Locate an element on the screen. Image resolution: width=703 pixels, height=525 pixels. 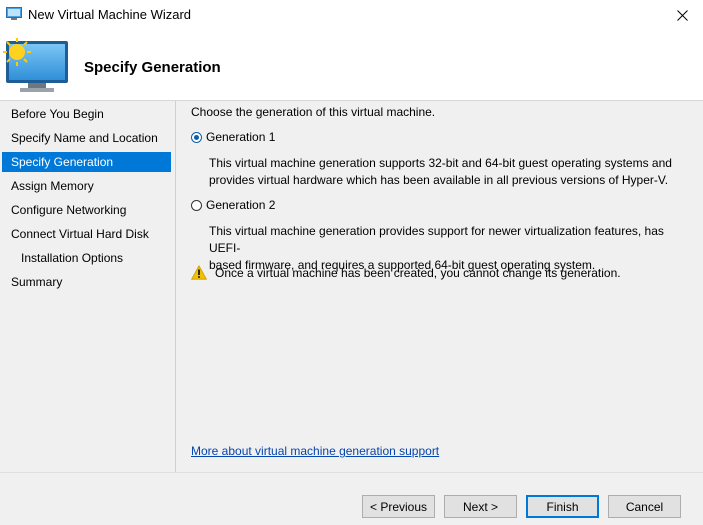
cancel-button: Cancel is located at coordinates (644, 506).